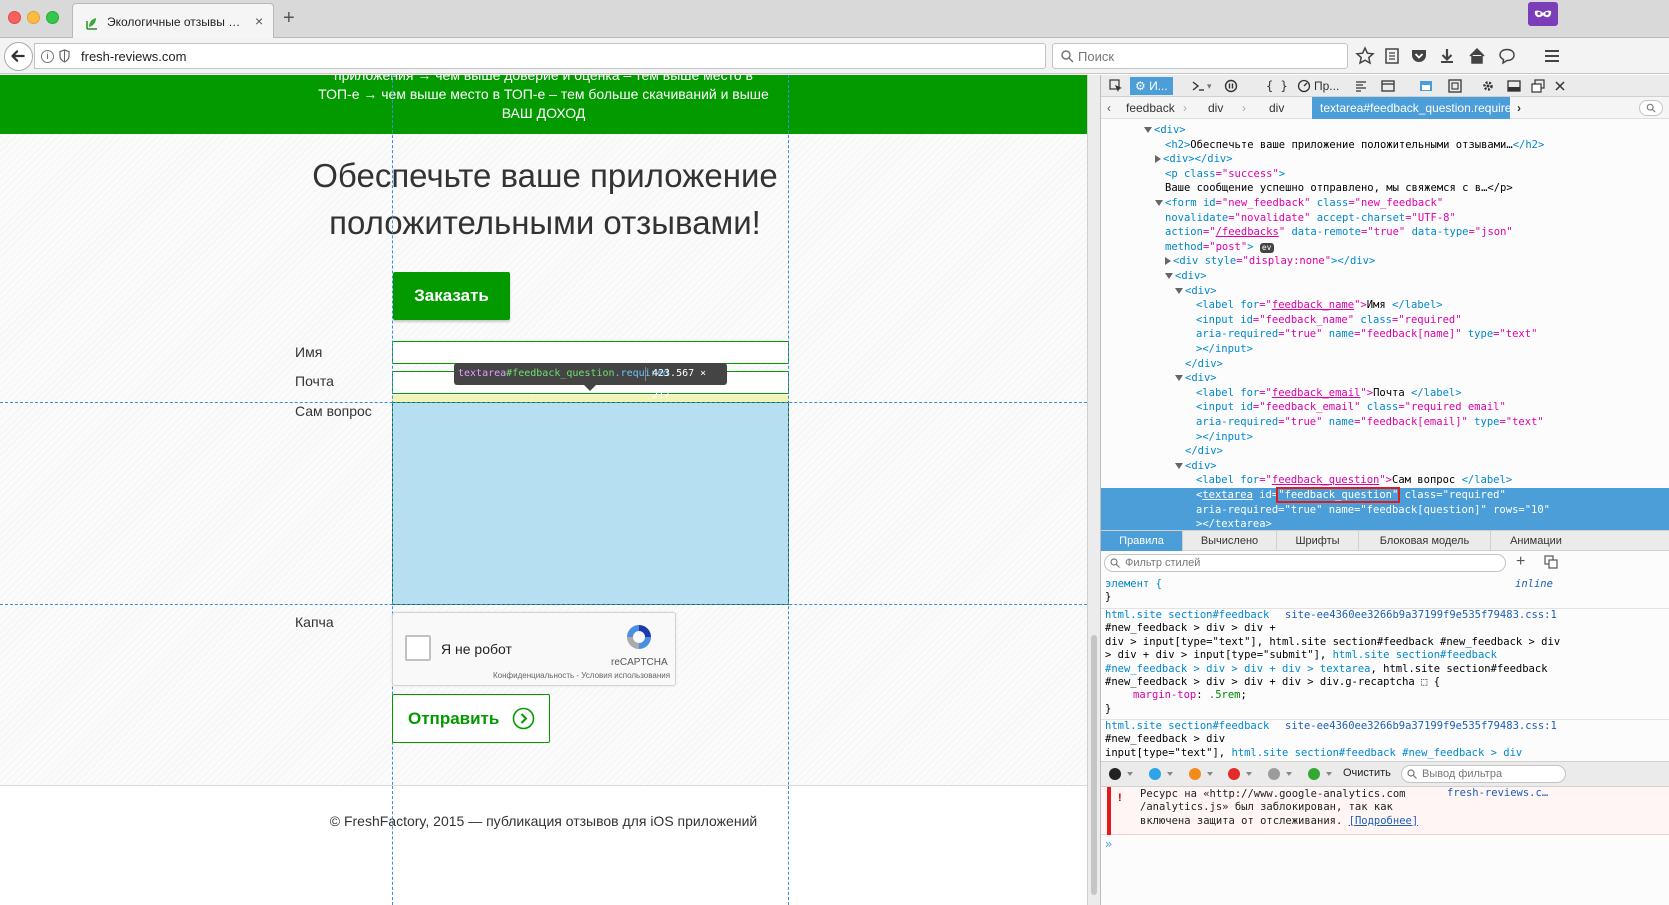 This screenshot has height=905, width=1669. Describe the element at coordinates (1361, 86) in the screenshot. I see `network-icon` at that location.